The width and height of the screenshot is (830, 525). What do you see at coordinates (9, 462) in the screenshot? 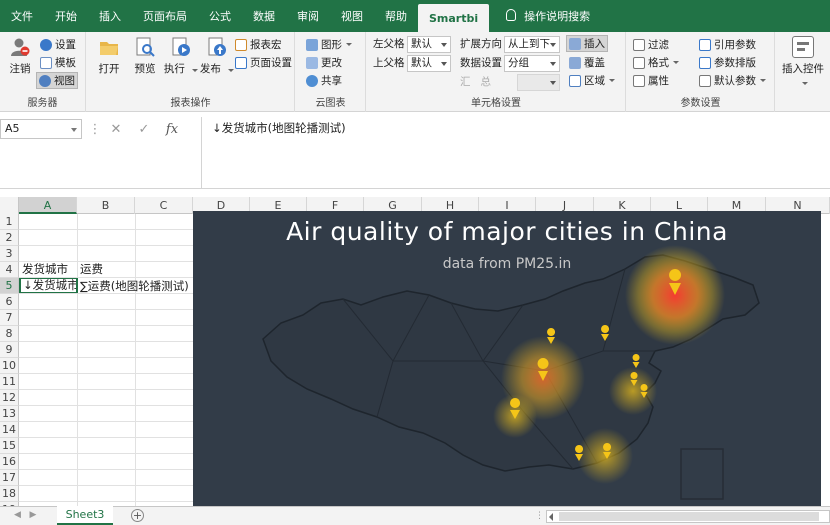
I see `row-header-16: 16` at bounding box center [9, 462].